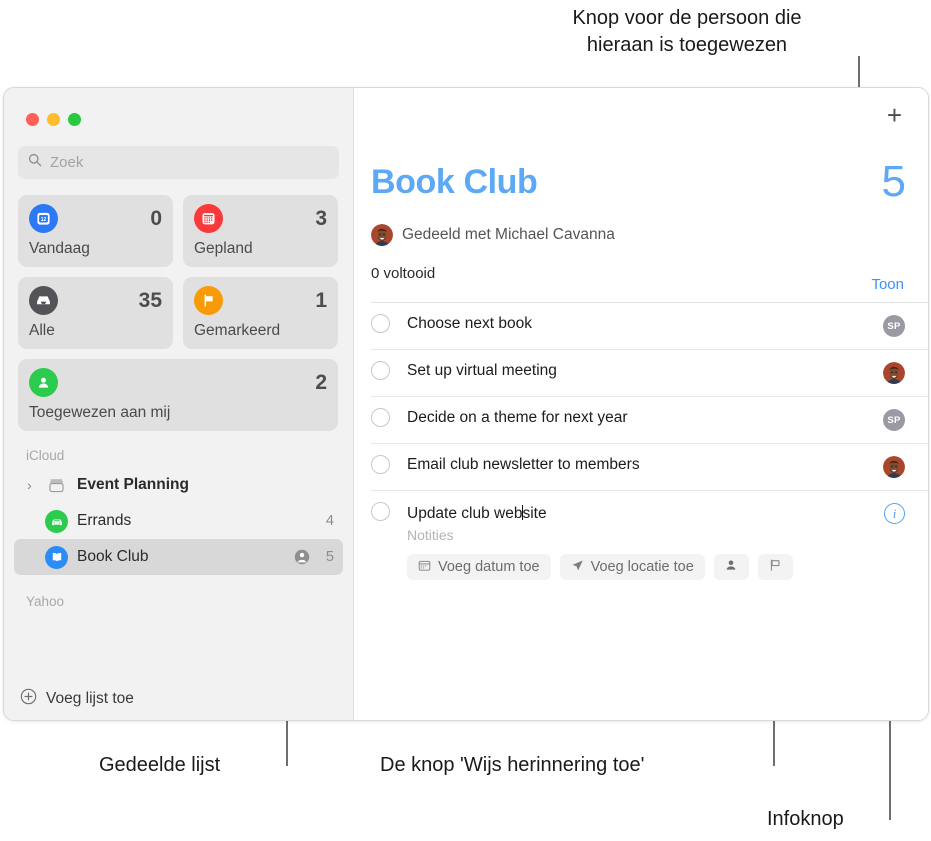 The image size is (931, 841). I want to click on sidebar-item-errands: Errands 4, so click(178, 521).